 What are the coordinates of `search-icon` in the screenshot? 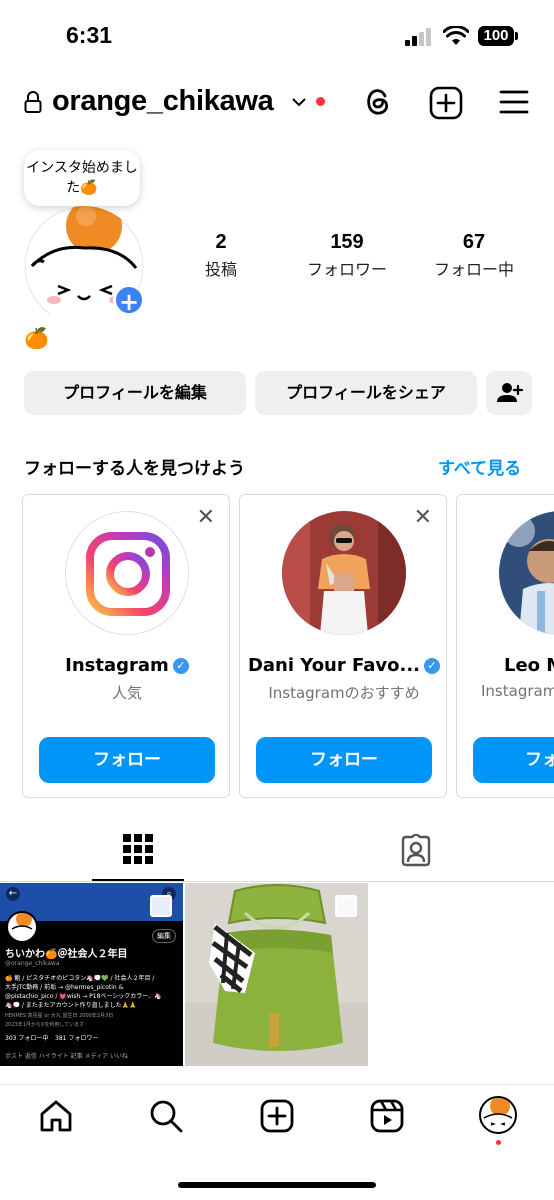 It's located at (166, 1116).